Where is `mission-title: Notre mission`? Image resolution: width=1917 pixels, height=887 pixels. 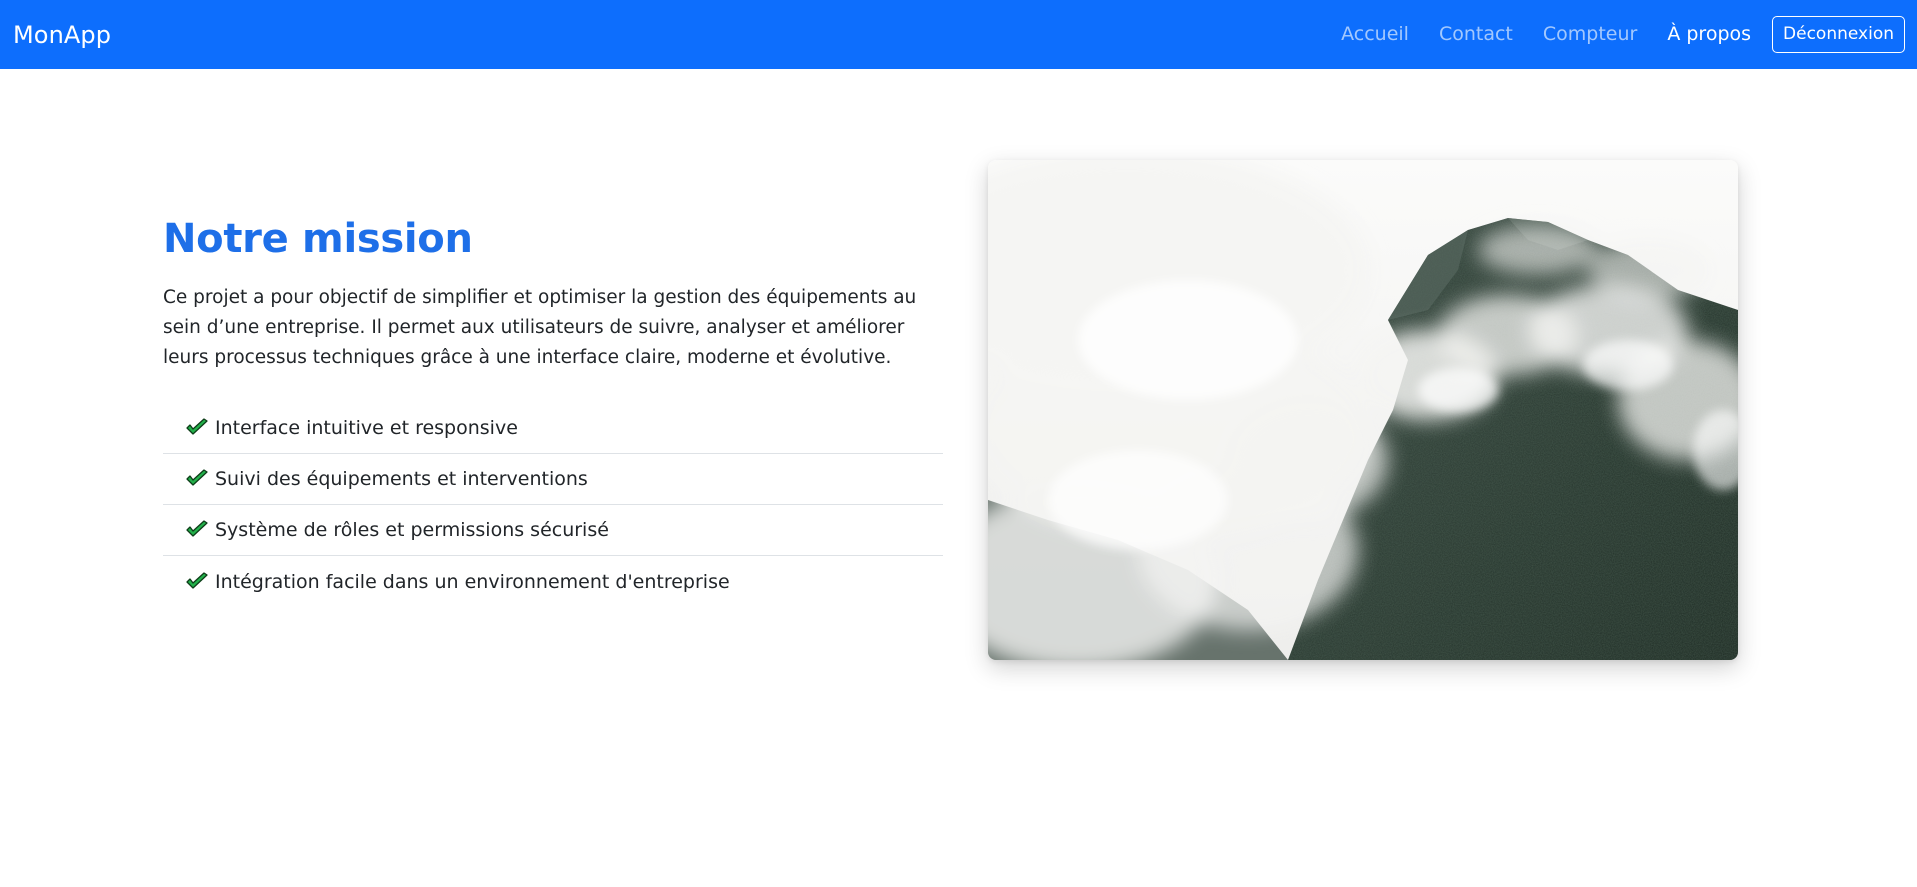
mission-title: Notre mission is located at coordinates (318, 239).